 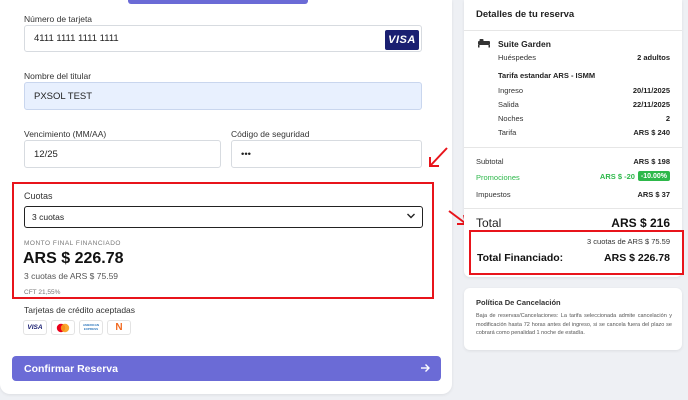 What do you see at coordinates (498, 177) in the screenshot?
I see `promo-label: Promociones` at bounding box center [498, 177].